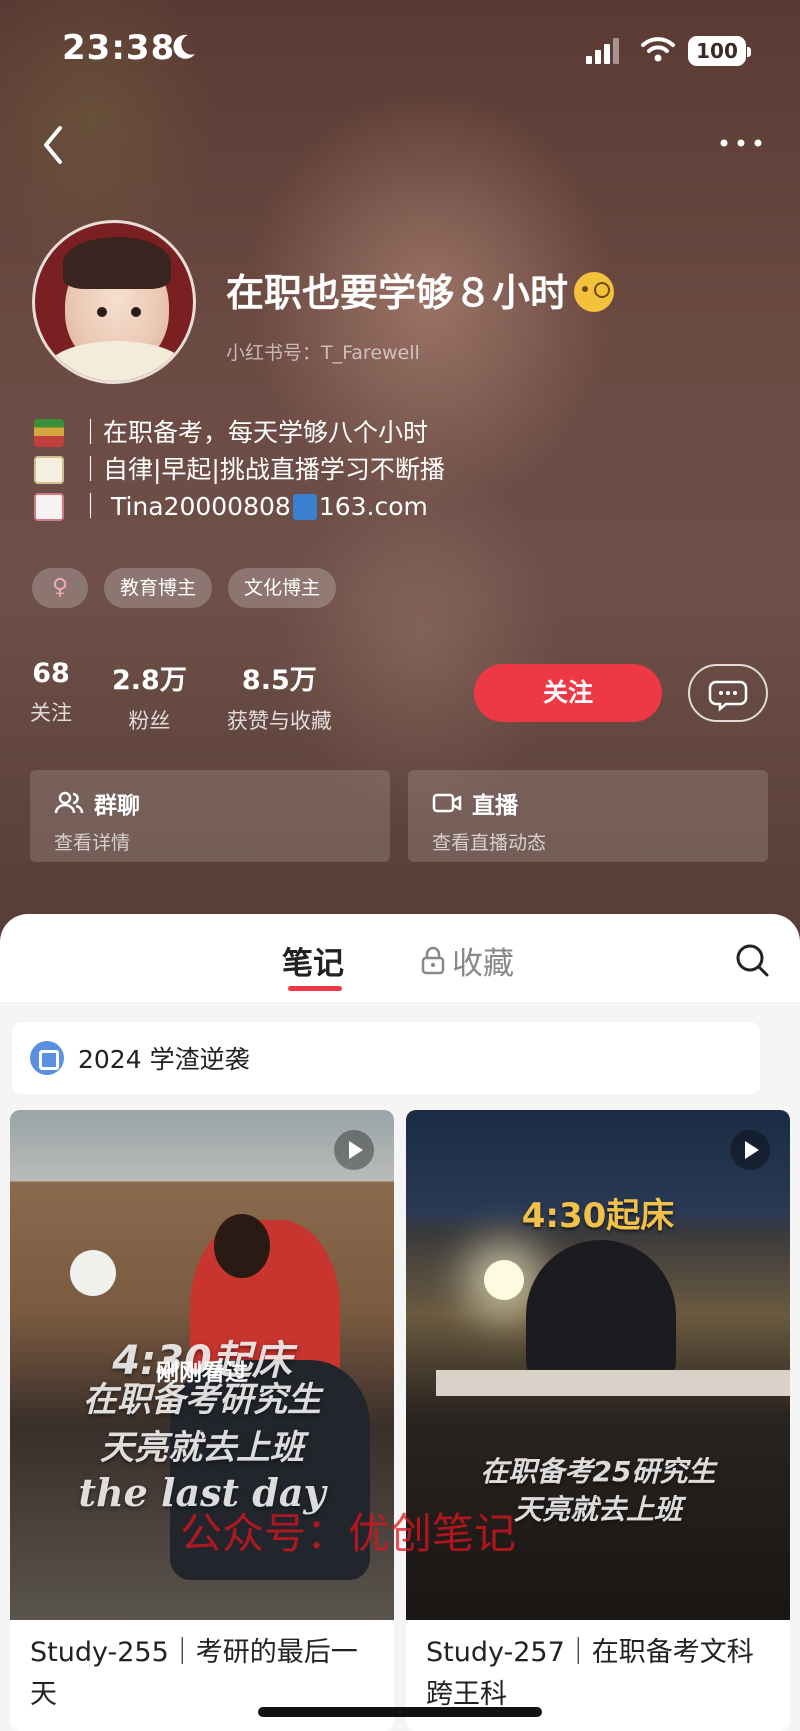  Describe the element at coordinates (400, 1712) in the screenshot. I see `home-indicator` at that location.